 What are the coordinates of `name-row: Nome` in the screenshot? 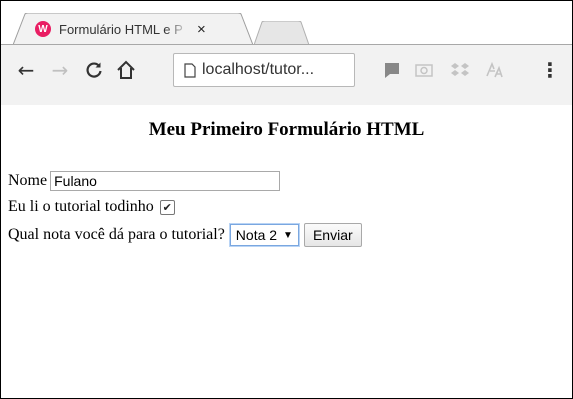 It's located at (144, 181).